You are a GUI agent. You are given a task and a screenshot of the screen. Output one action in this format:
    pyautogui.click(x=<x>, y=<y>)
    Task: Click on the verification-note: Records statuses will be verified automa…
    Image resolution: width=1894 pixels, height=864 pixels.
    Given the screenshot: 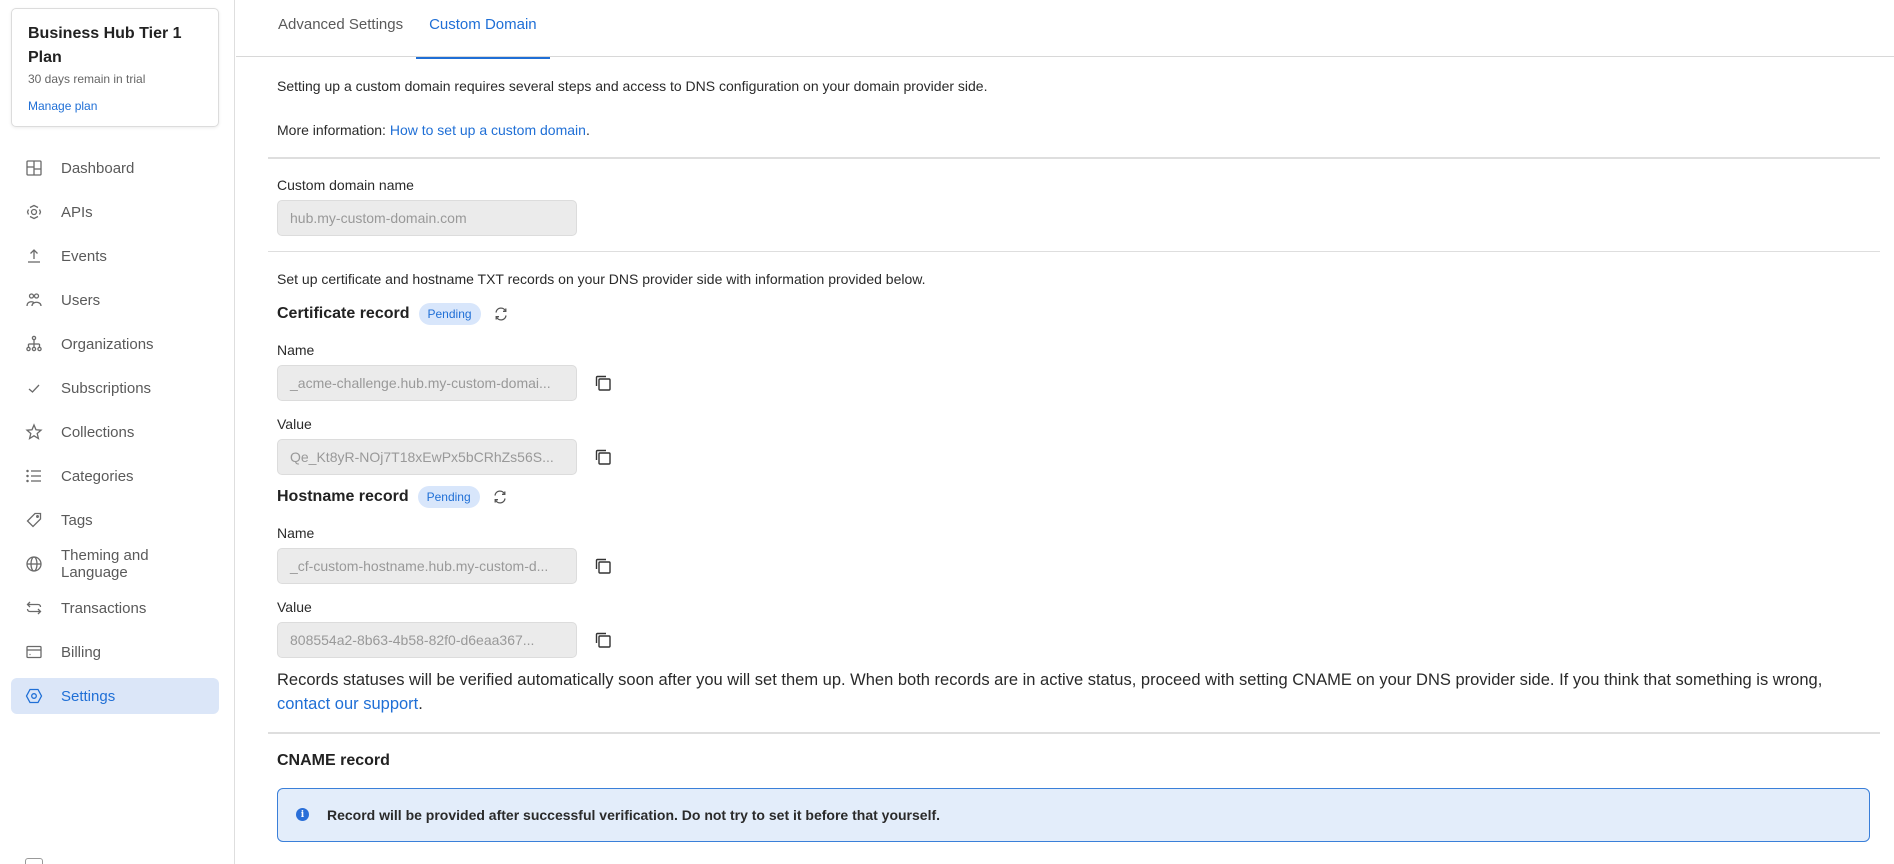 What is the action you would take?
    pyautogui.click(x=1078, y=700)
    